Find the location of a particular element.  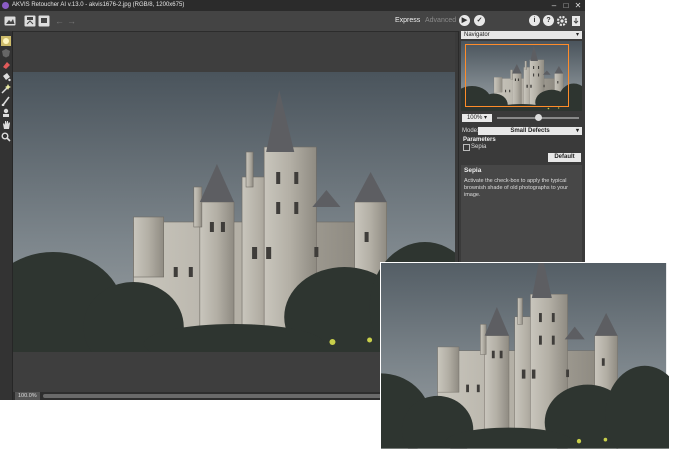

apply-button: ✓ is located at coordinates (479, 20).